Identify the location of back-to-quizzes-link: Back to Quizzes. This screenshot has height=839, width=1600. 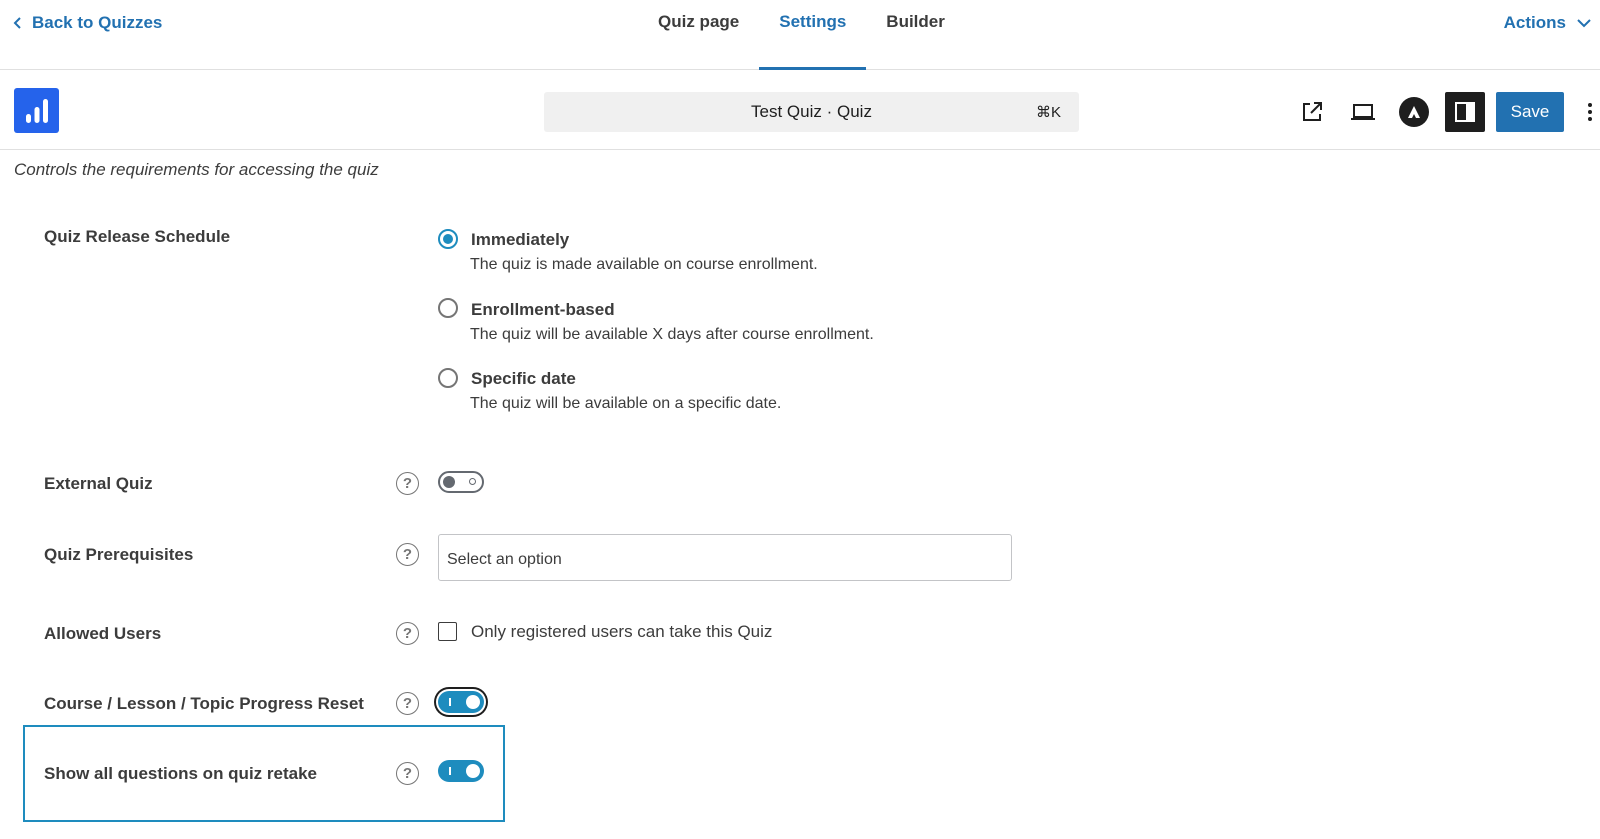
(87, 23).